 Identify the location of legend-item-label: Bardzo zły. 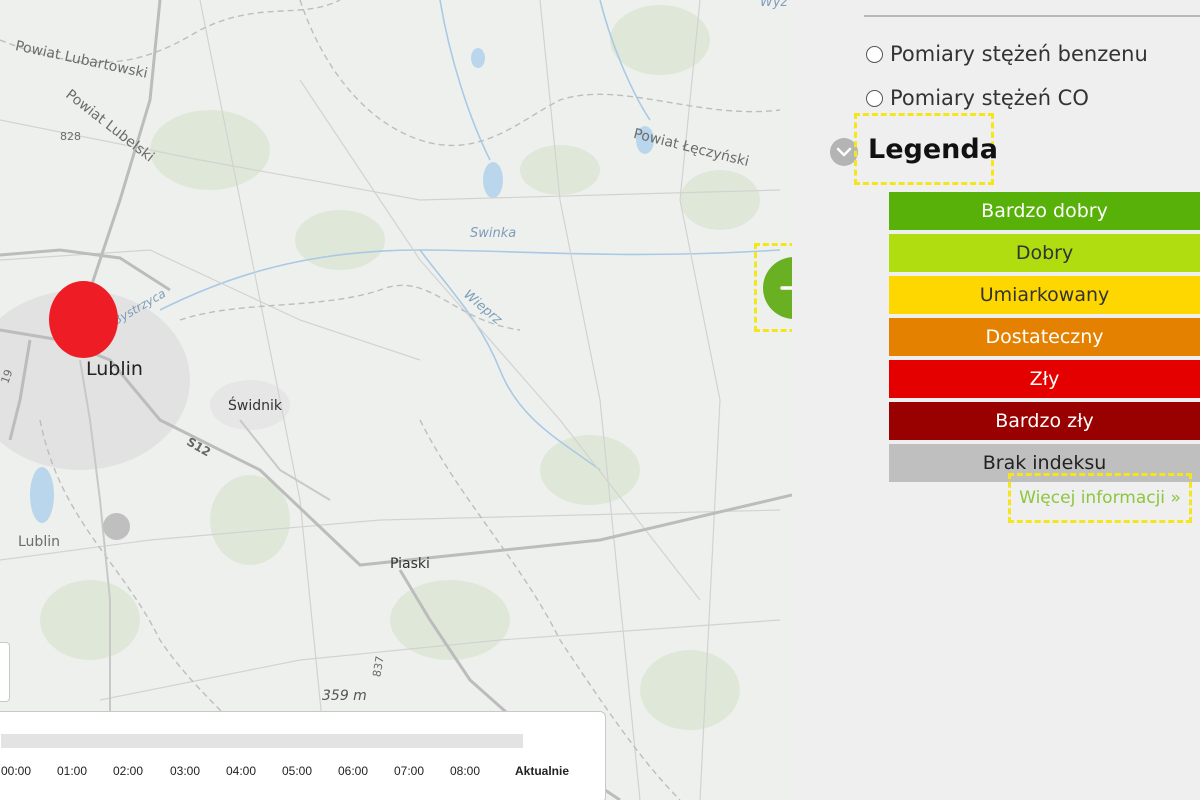
(1044, 421).